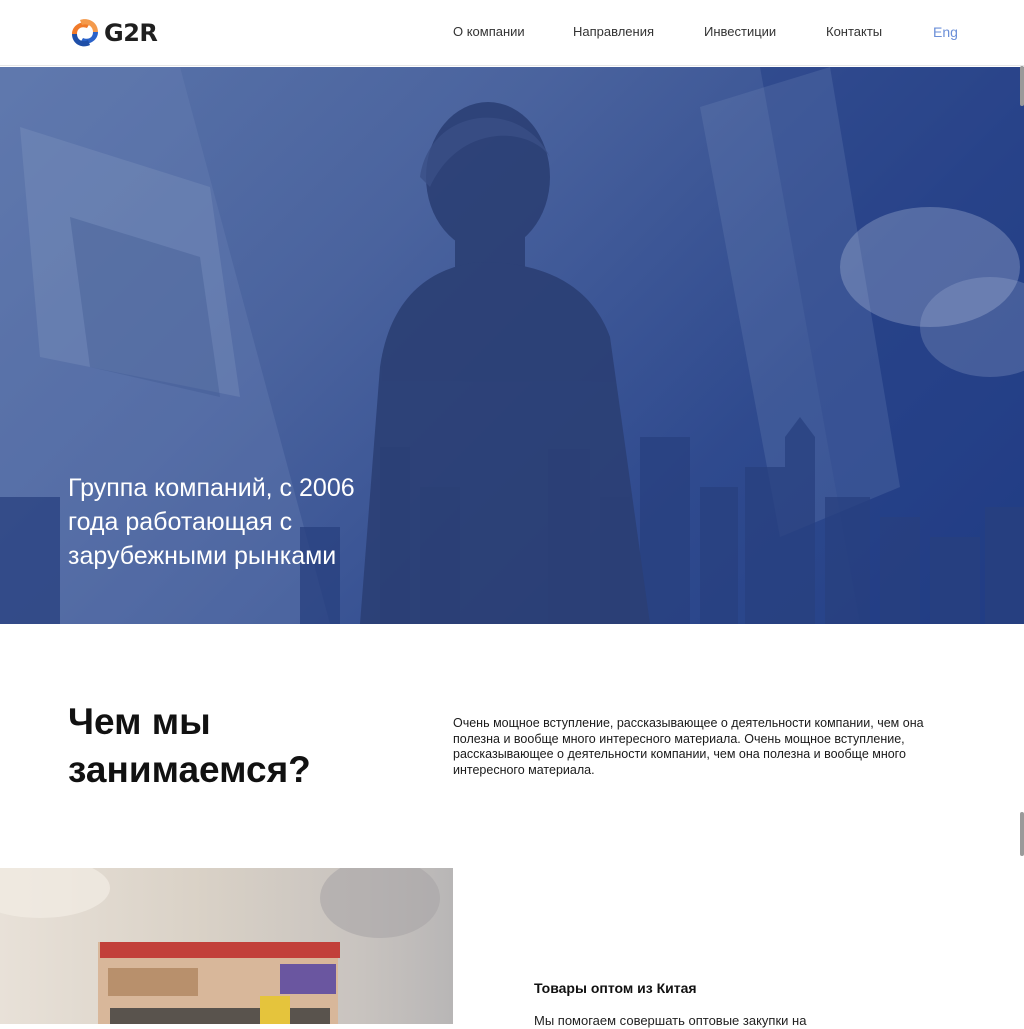  I want to click on nav-item-about: О компании, so click(489, 31).